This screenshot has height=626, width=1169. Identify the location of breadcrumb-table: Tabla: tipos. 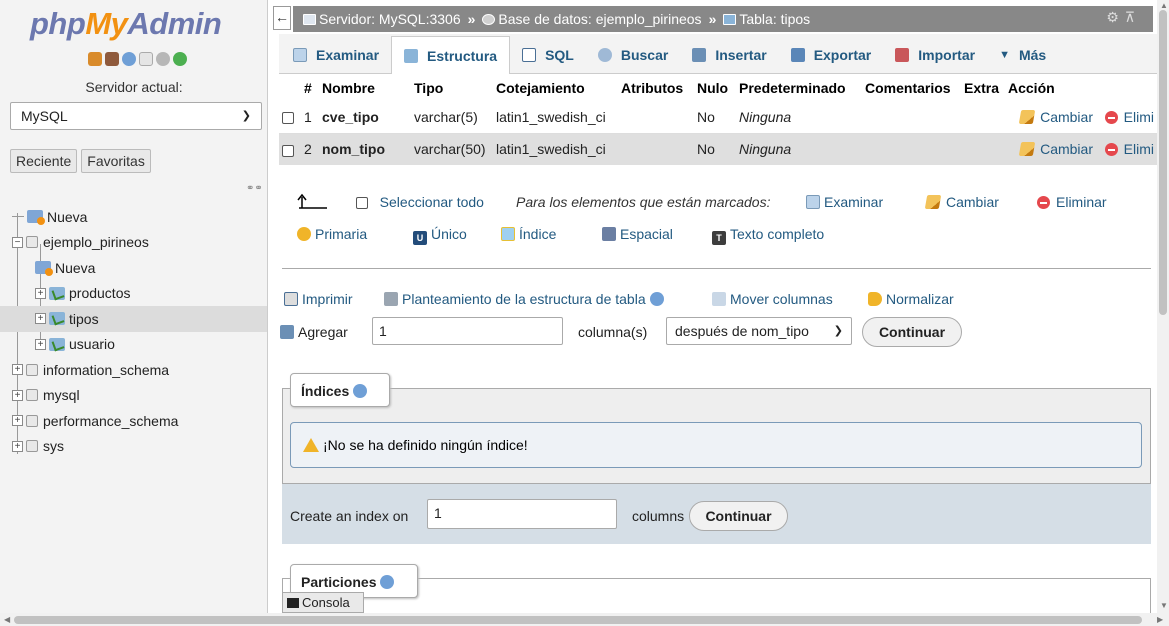
(774, 19).